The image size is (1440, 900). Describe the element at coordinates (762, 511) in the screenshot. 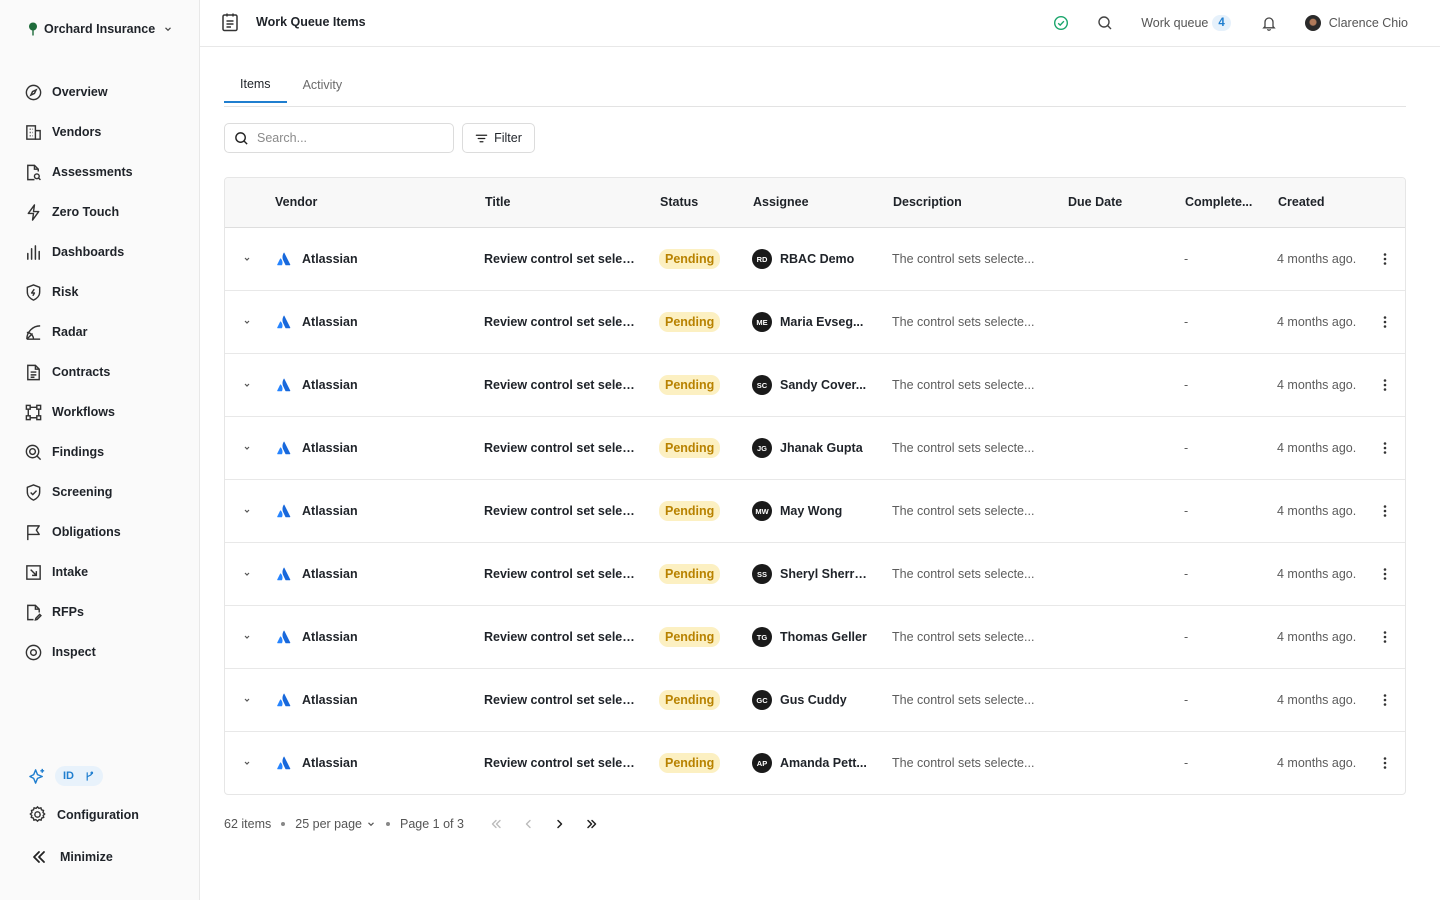

I see `assignee-avatar: MW` at that location.